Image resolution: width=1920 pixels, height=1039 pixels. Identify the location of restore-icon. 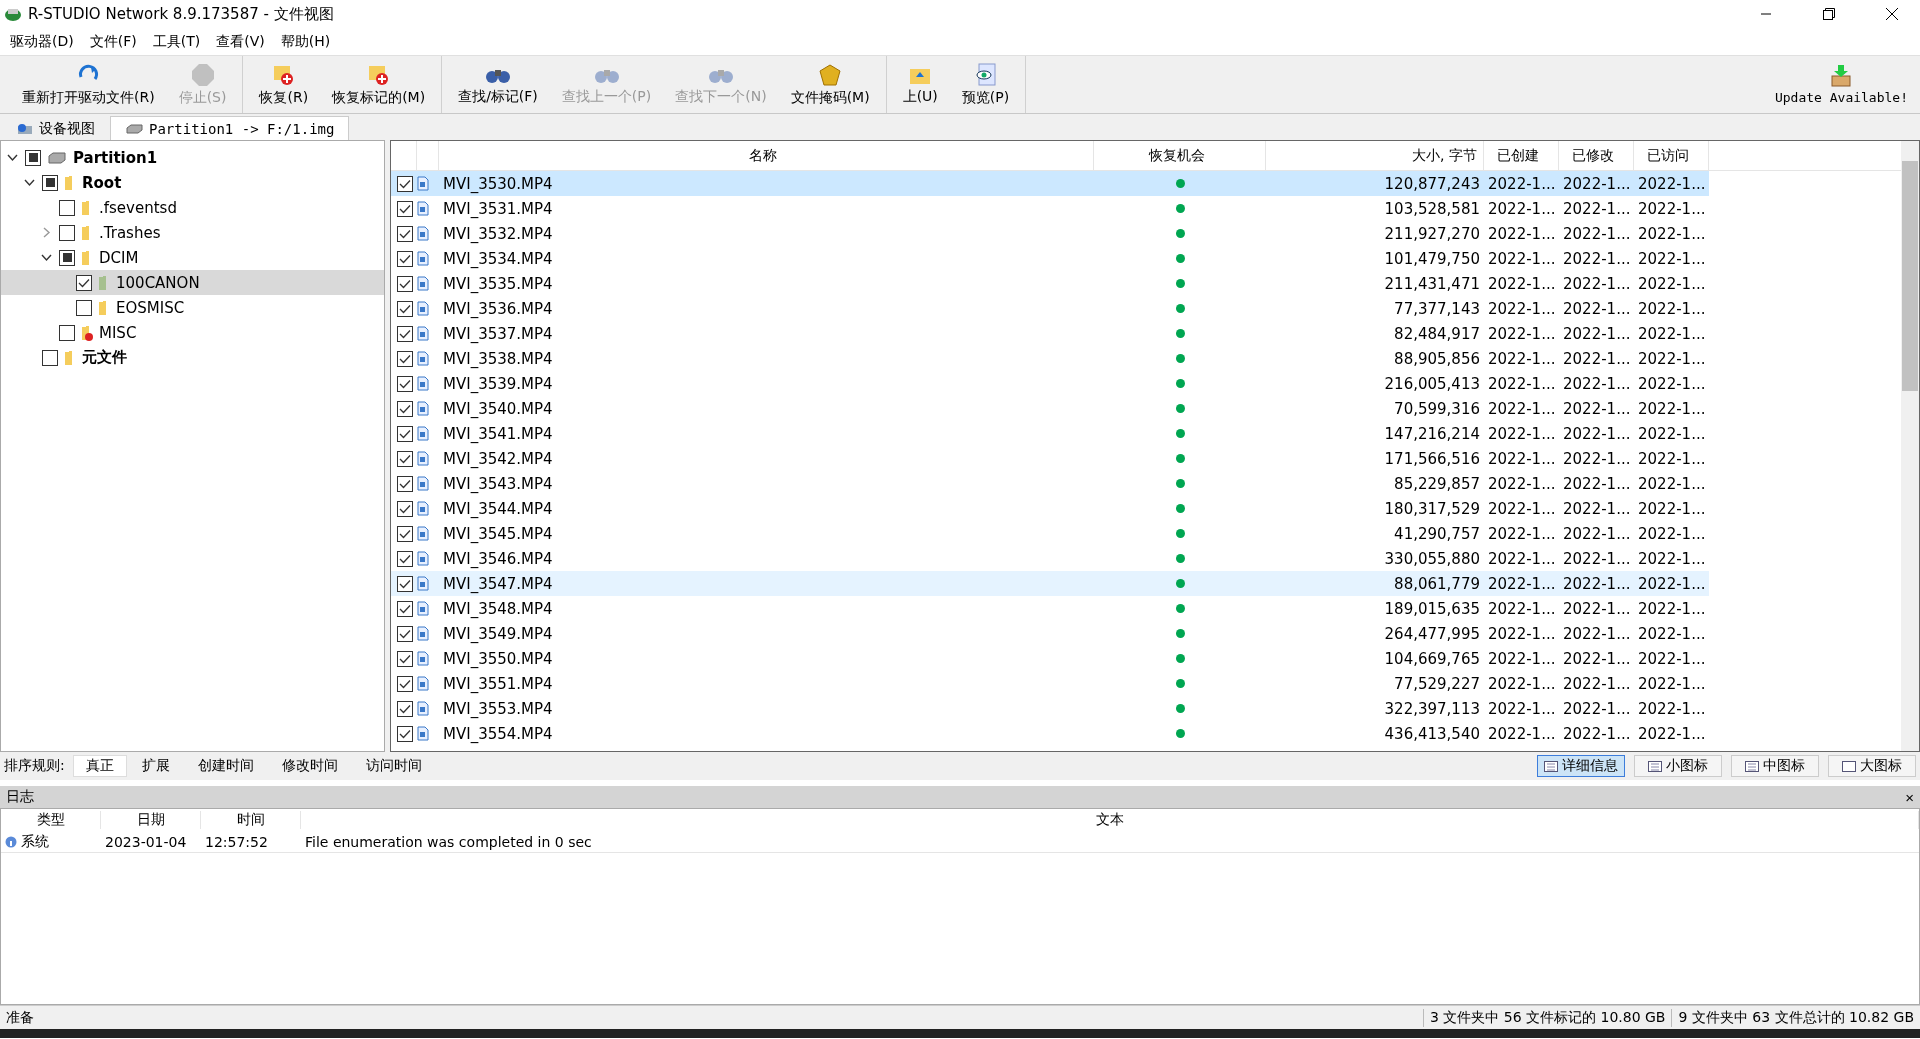
(1828, 14).